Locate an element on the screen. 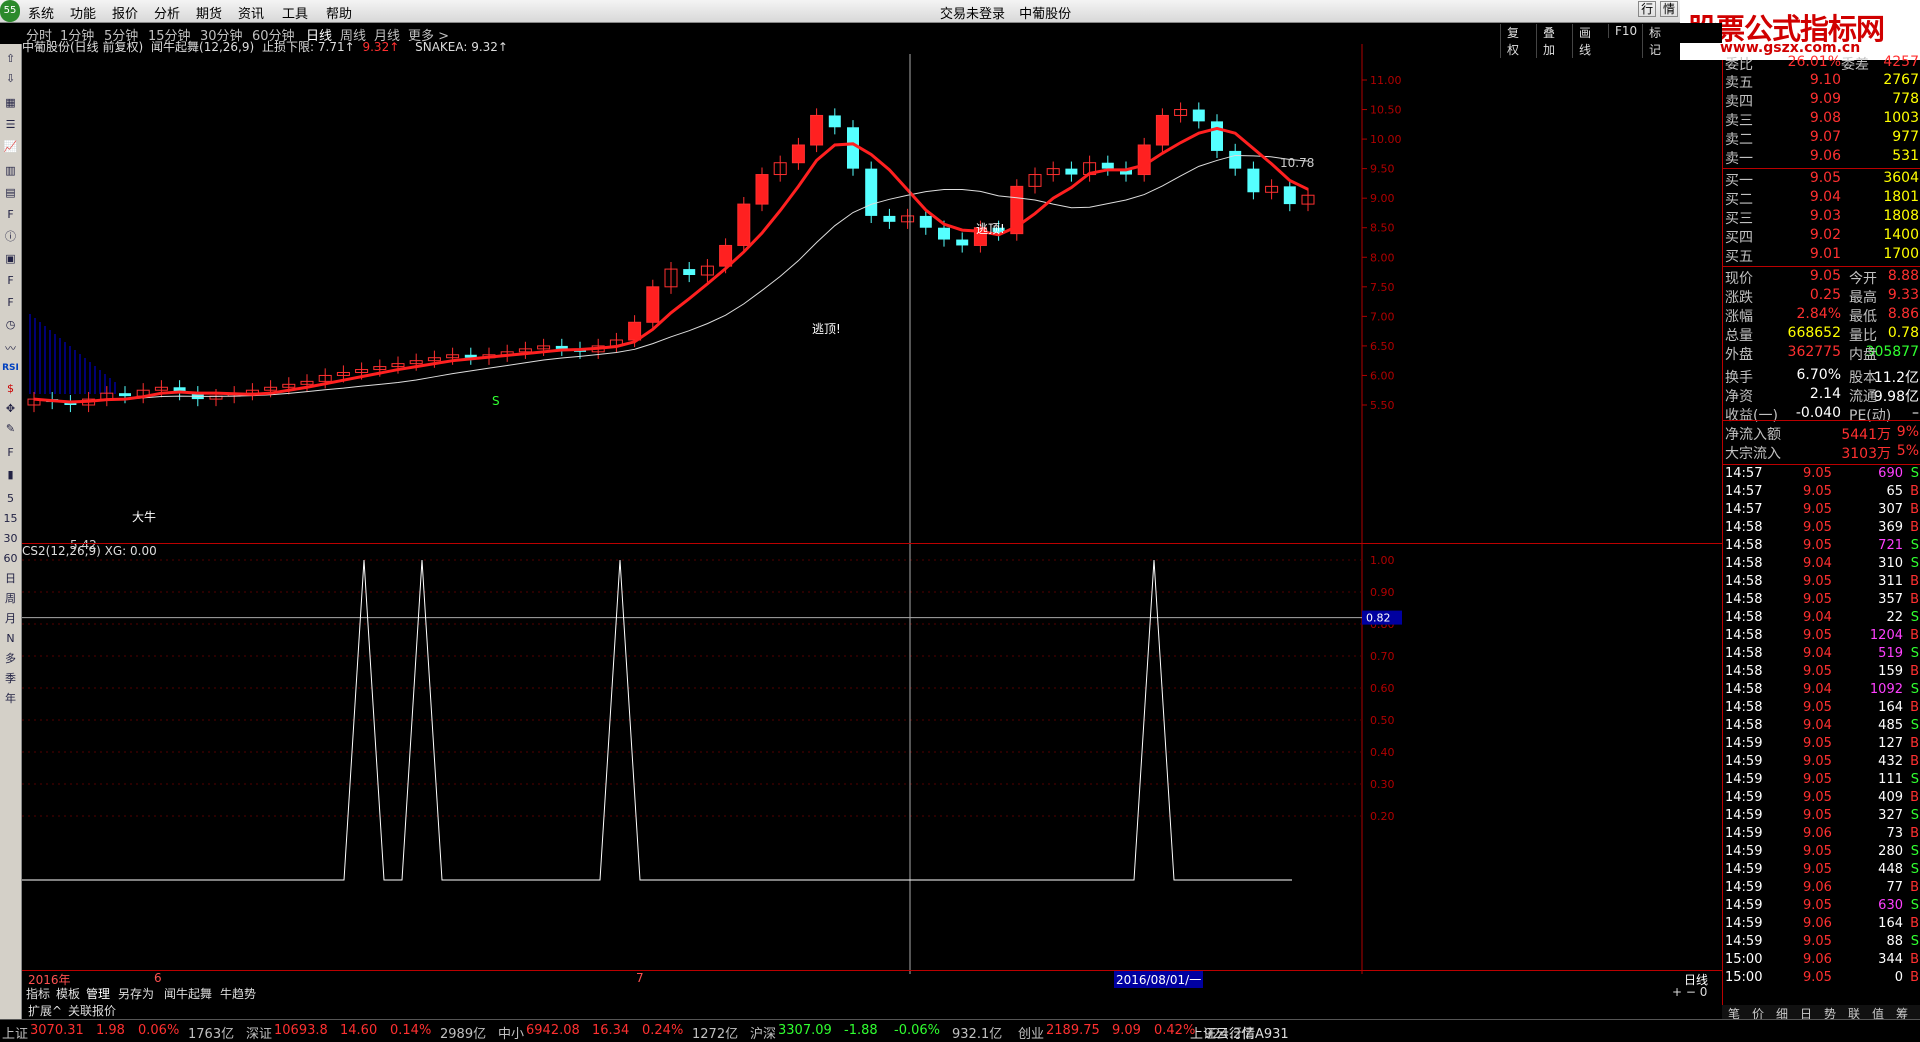 This screenshot has height=1042, width=1920. signal-s-label: S is located at coordinates (496, 401).